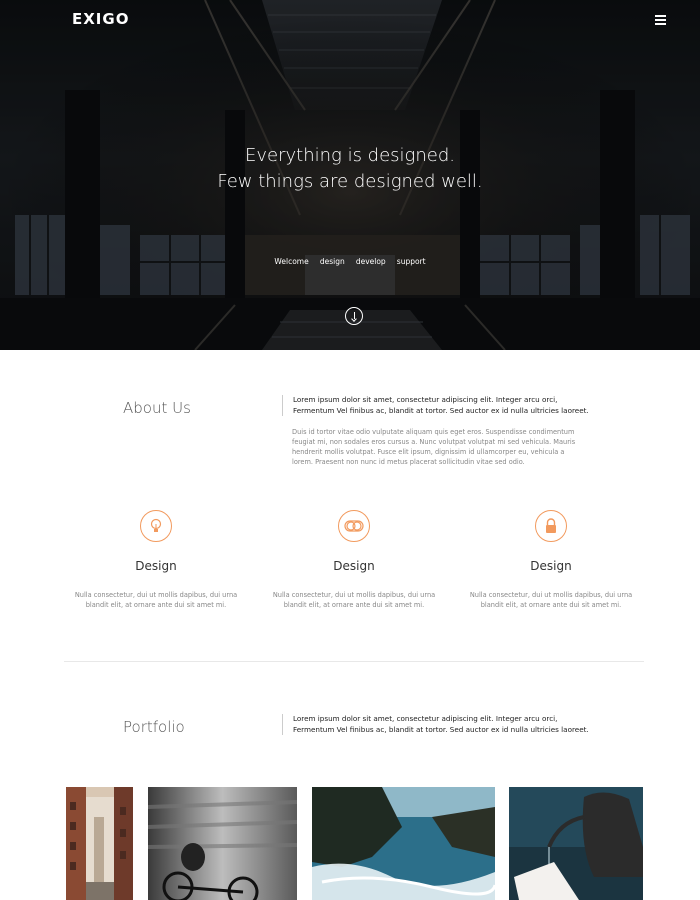  Describe the element at coordinates (350, 181) in the screenshot. I see `hero-title-line-2: Few things are designed well.` at that location.